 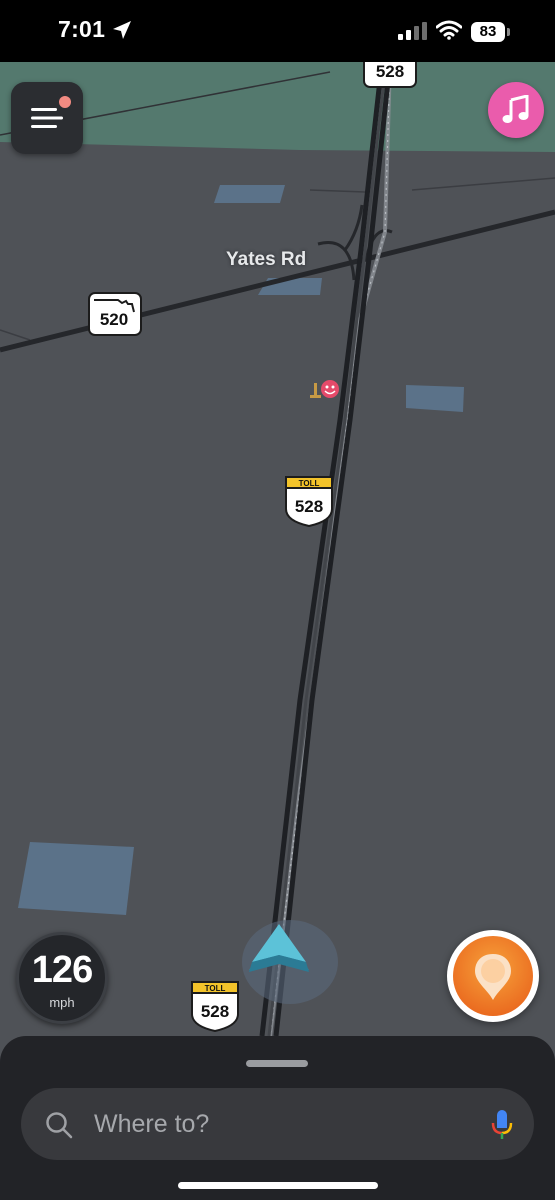 What do you see at coordinates (278, 1185) in the screenshot?
I see `home-indicator` at bounding box center [278, 1185].